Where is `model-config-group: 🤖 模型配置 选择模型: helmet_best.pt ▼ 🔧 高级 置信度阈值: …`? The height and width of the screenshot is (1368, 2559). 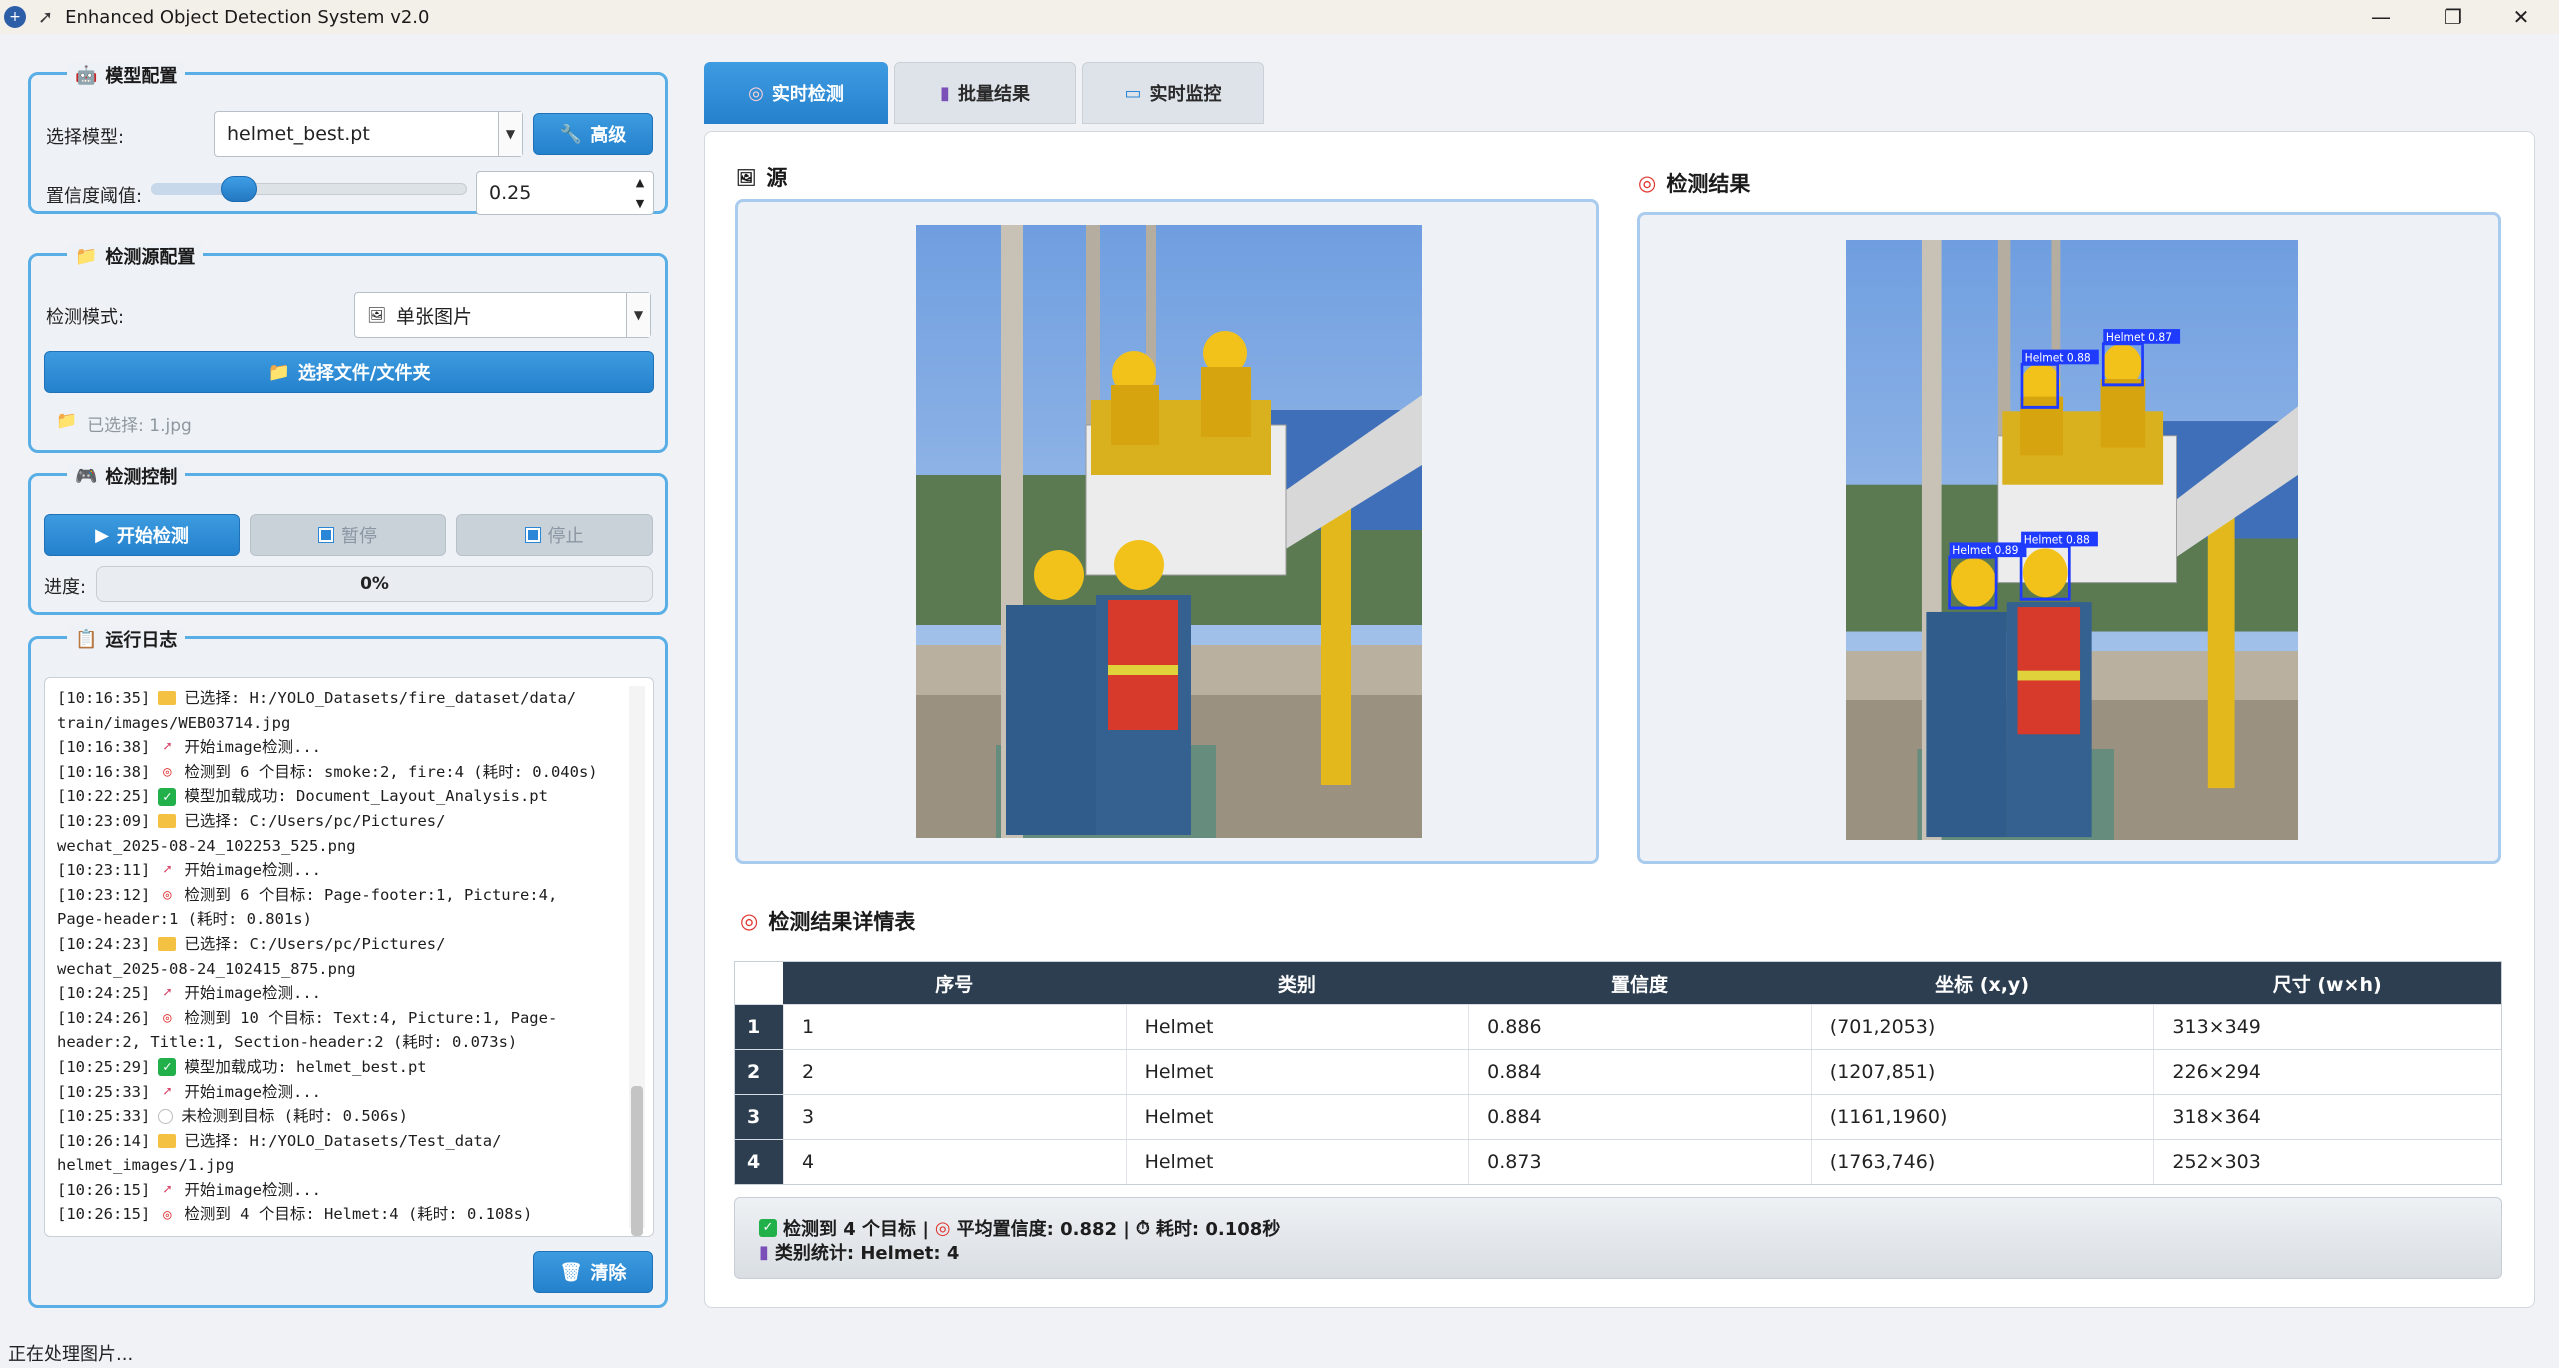
model-config-group: 🤖 模型配置 选择模型: helmet_best.pt ▼ 🔧 高级 置信度阈值: … is located at coordinates (348, 138).